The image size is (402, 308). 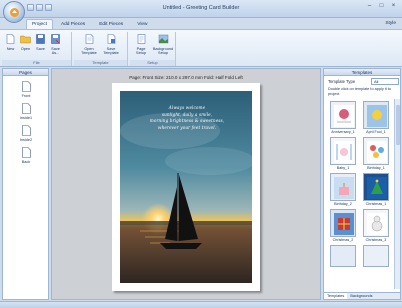 I want to click on page-item-inside2: Inside2, so click(x=26, y=133).